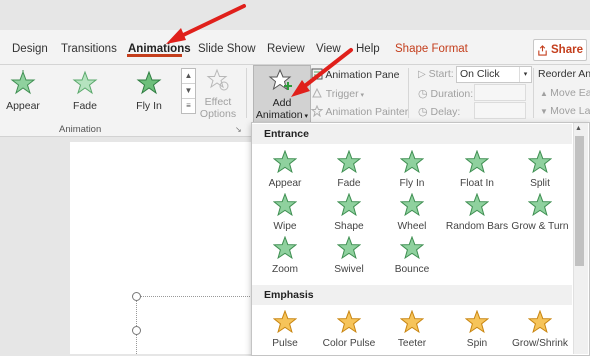  Describe the element at coordinates (500, 110) in the screenshot. I see `delay-input` at that location.